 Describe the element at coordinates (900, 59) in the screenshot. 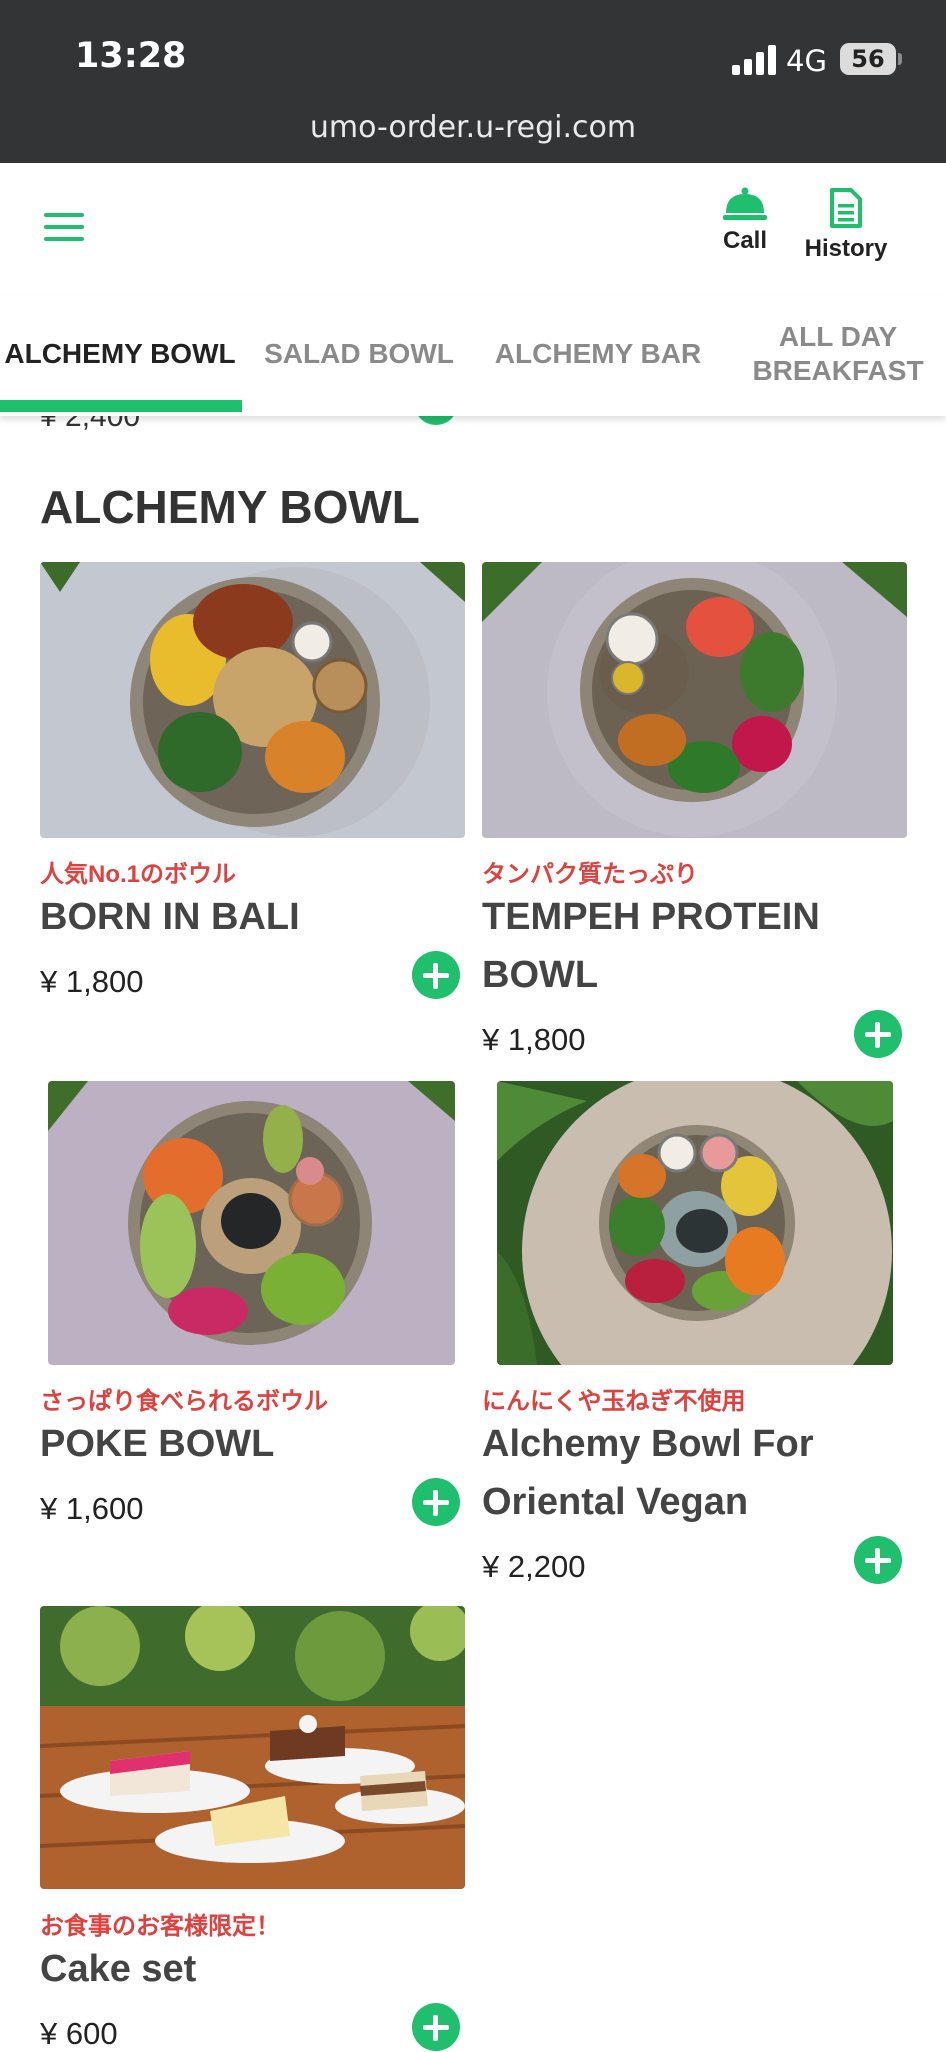

I see `battery-tip` at that location.